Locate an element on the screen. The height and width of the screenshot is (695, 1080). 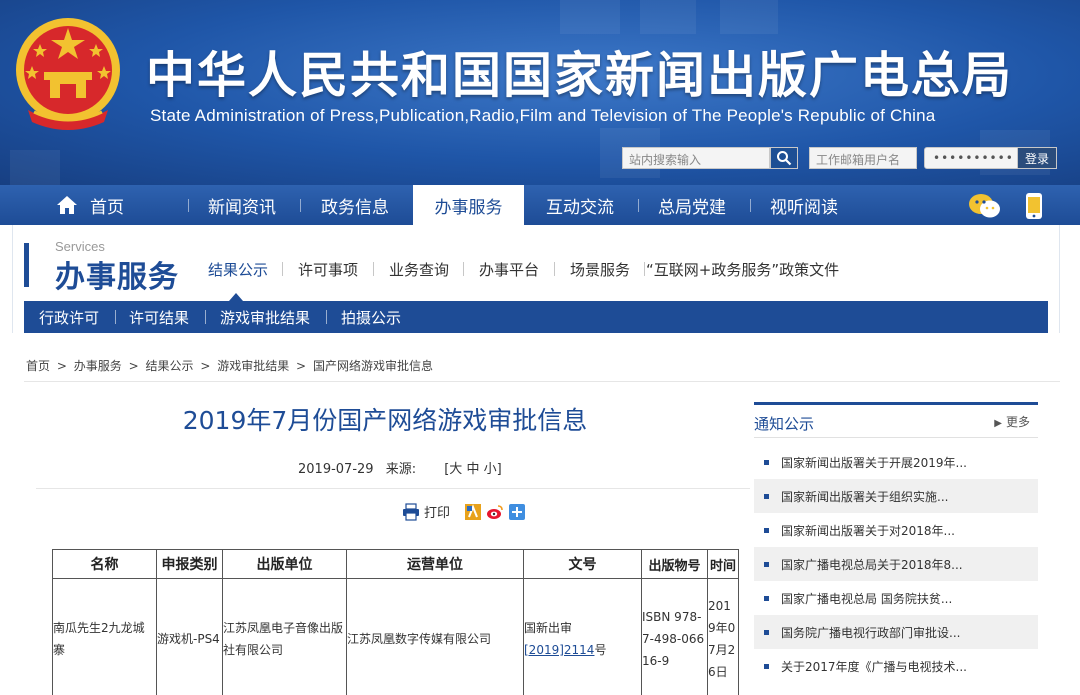
share-weibo-icon is located at coordinates (495, 512).